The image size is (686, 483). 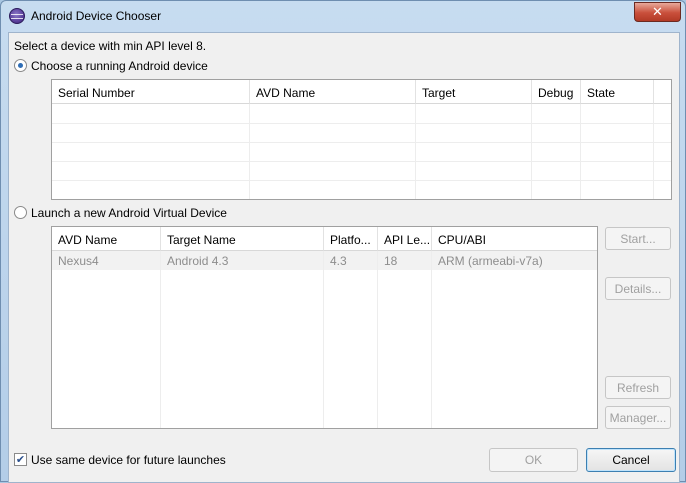 I want to click on column-header-state: State, so click(x=617, y=92).